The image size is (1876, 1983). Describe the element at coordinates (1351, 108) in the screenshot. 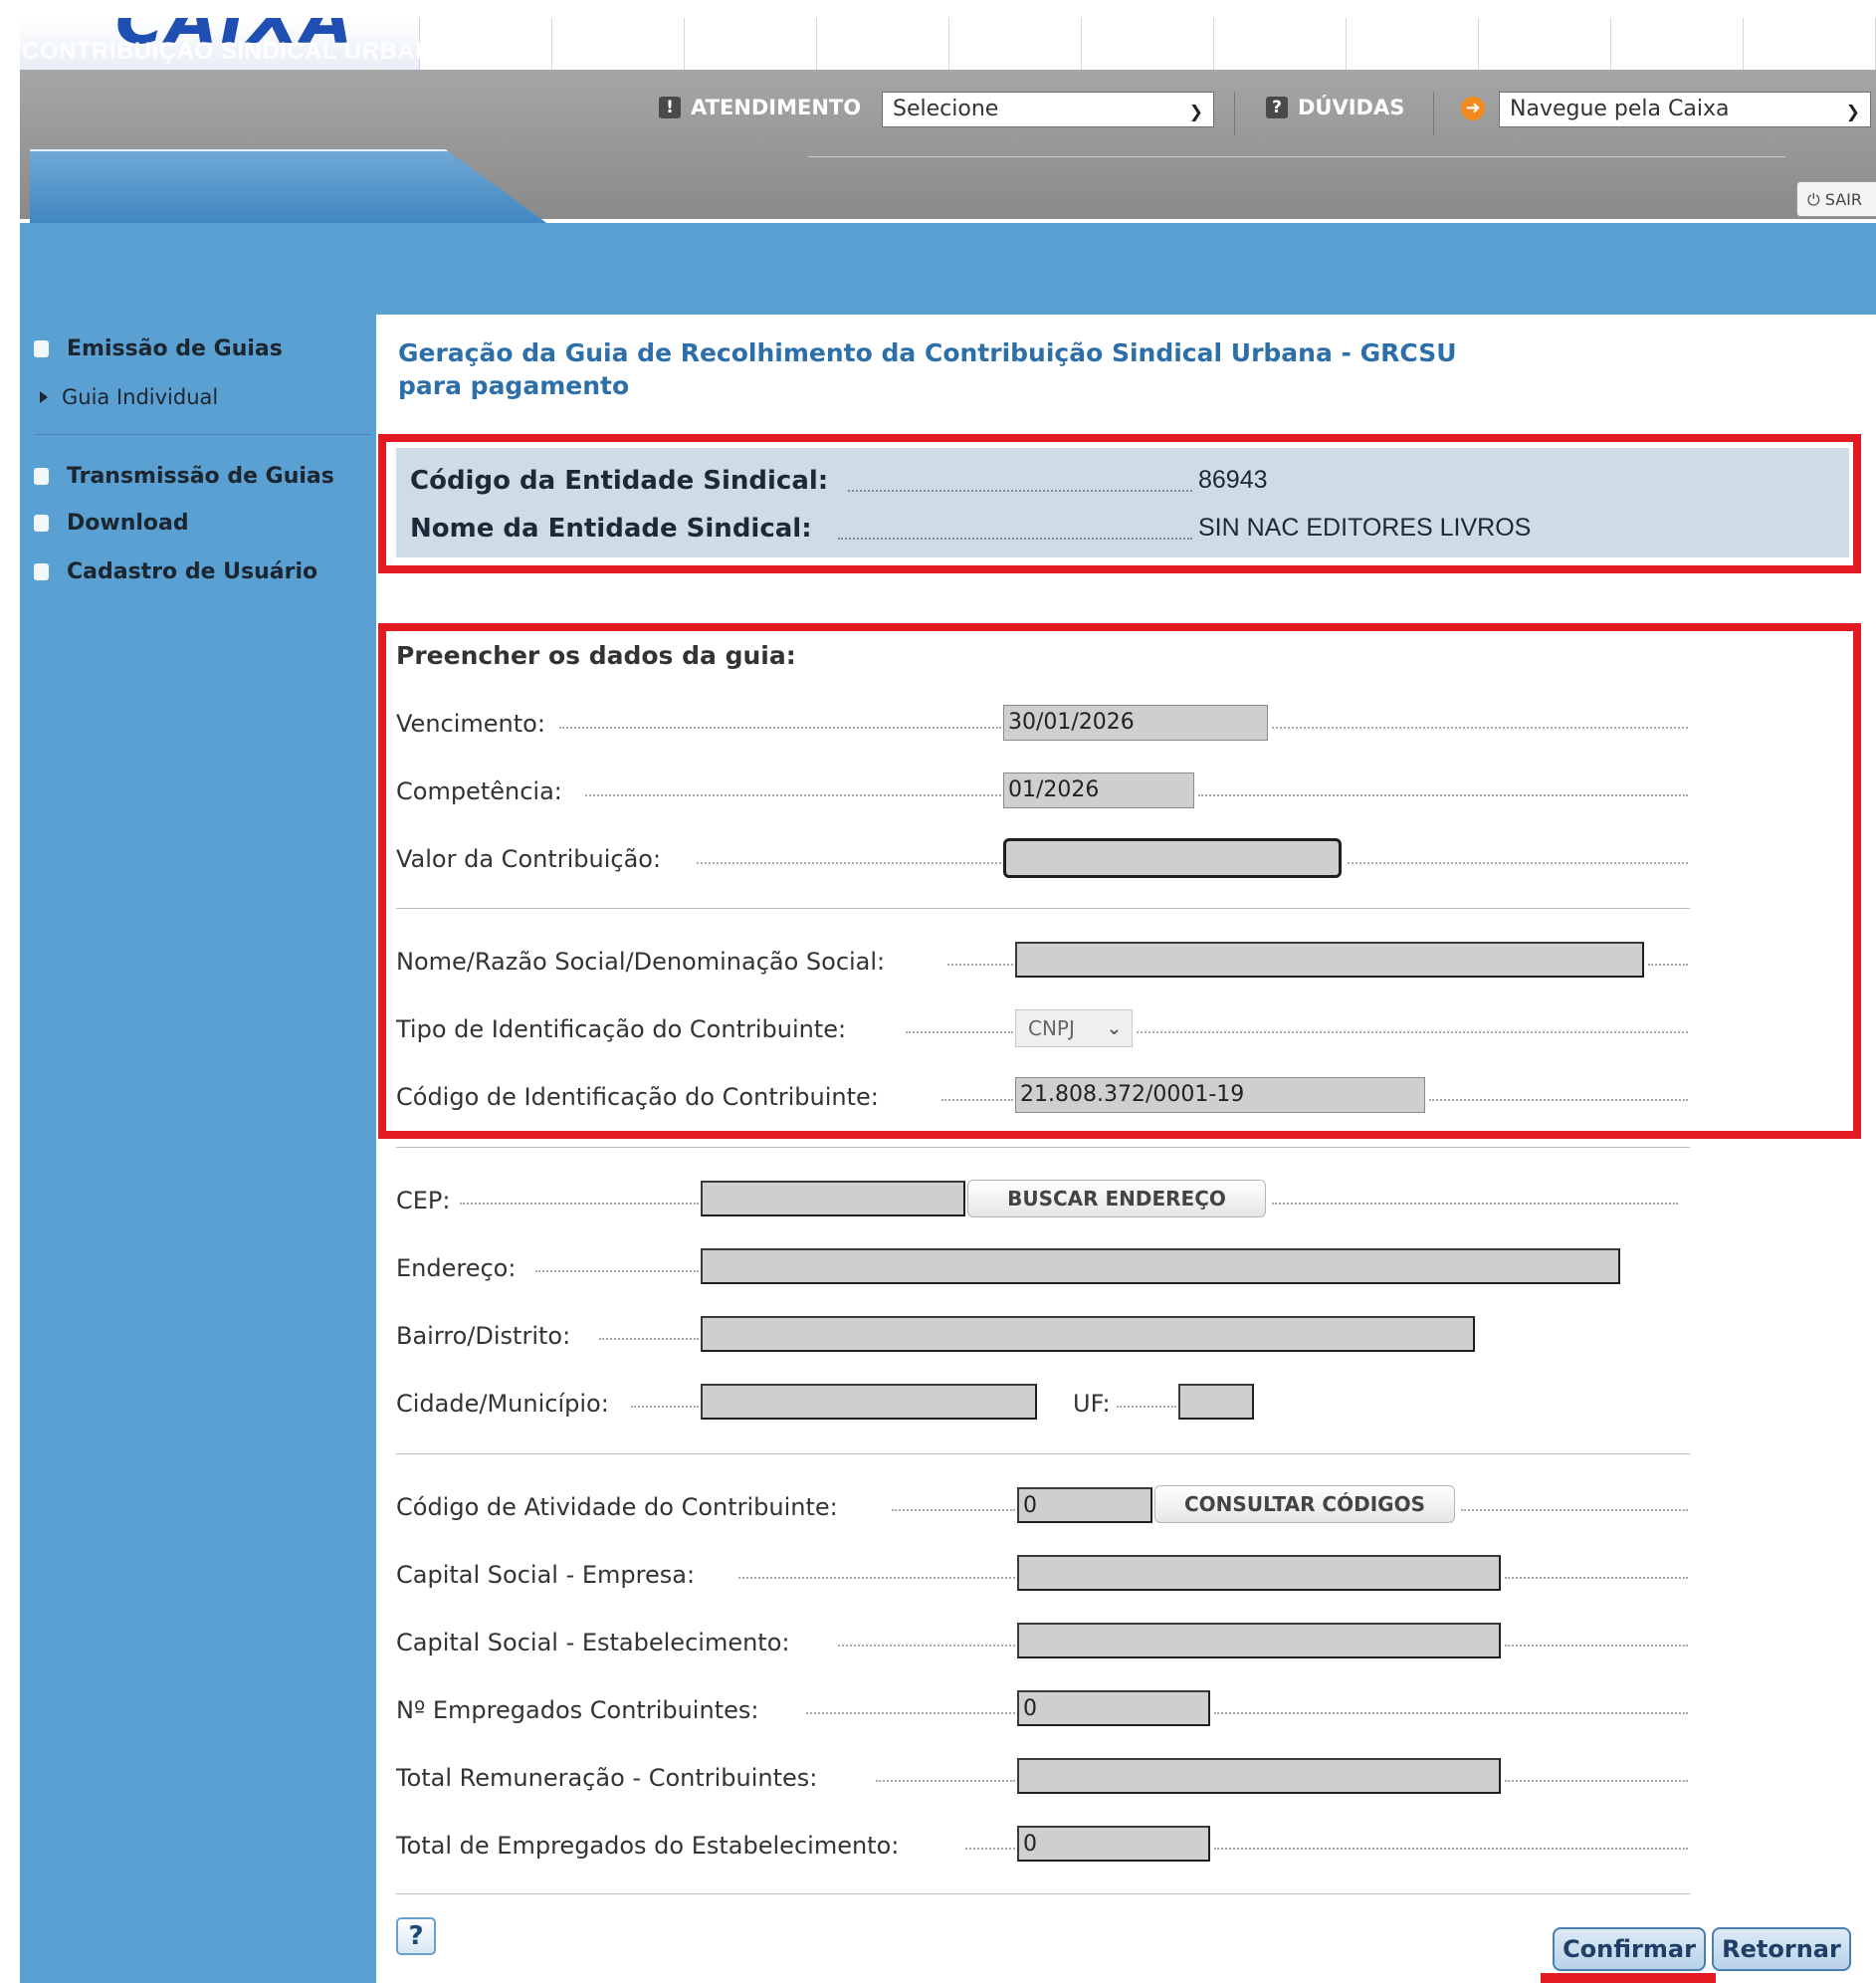

I see `duvidas-label: DÚVIDAS` at that location.